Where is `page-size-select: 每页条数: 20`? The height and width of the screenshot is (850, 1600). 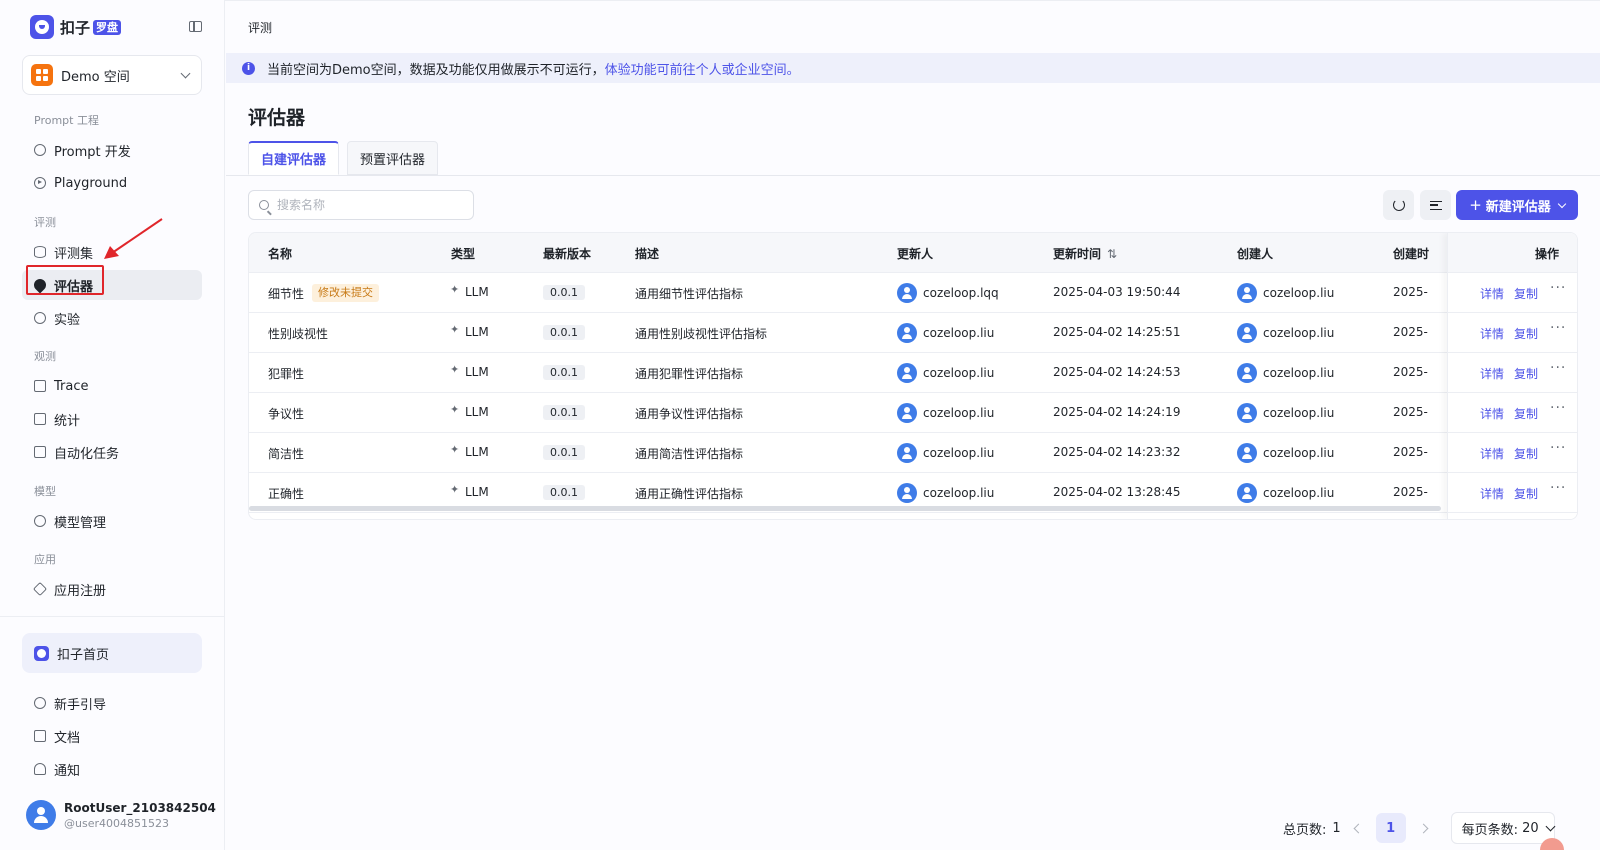 page-size-select: 每页条数: 20 is located at coordinates (1503, 828).